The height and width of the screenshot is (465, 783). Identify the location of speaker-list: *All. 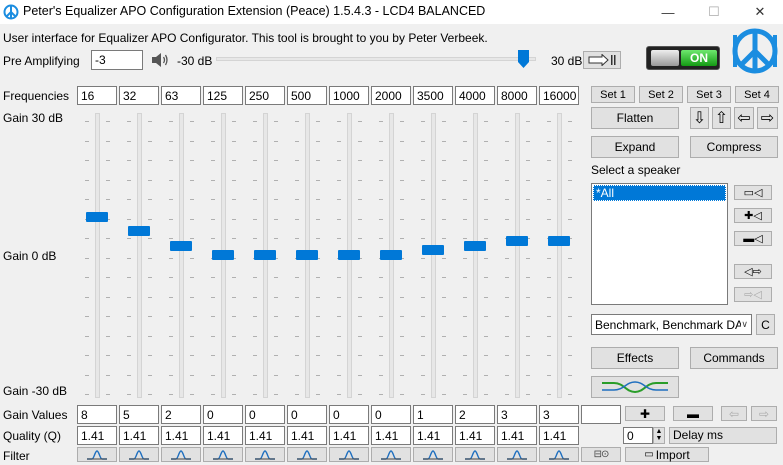
(659, 244).